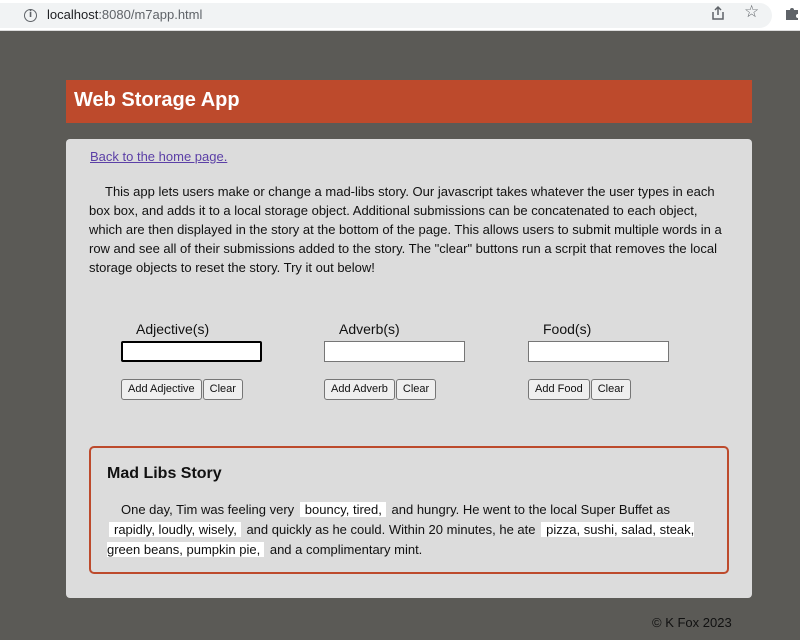  I want to click on url-host: localhost, so click(73, 14).